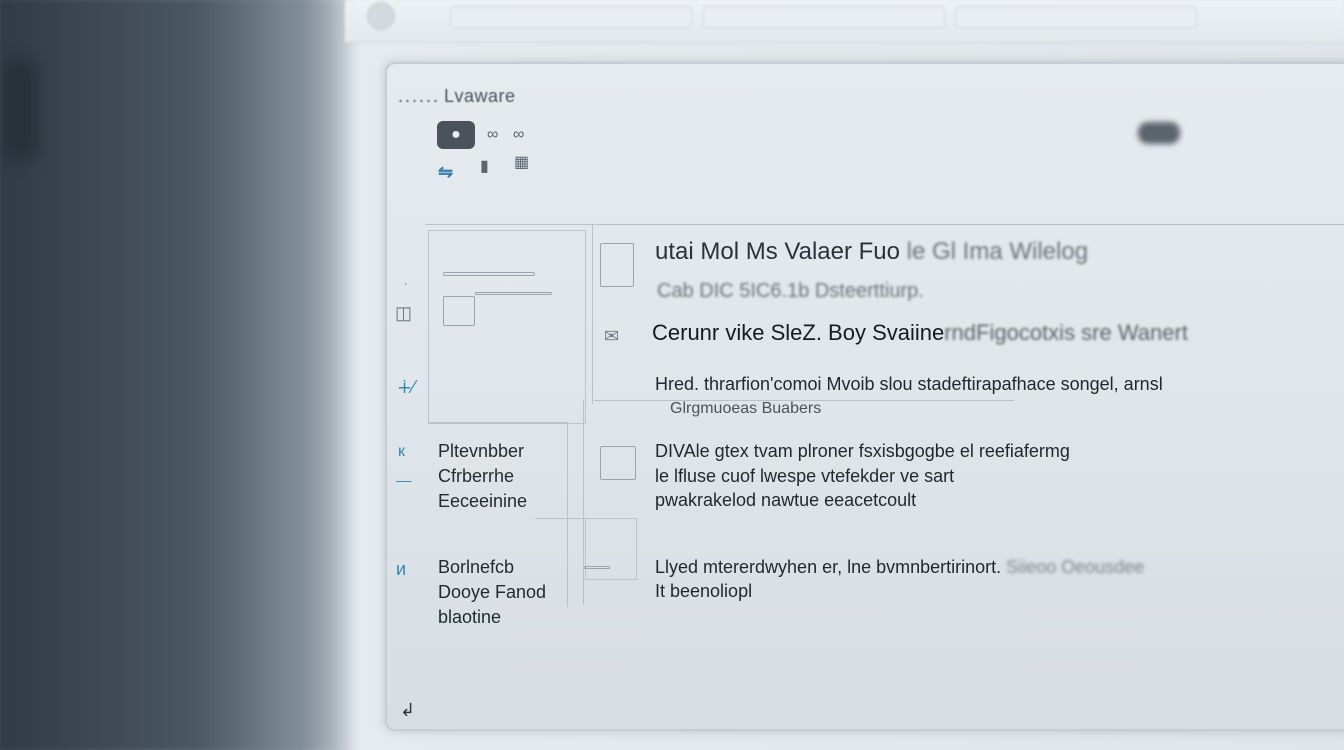 Image resolution: width=1344 pixels, height=750 pixels. I want to click on attachment-icon, so click(618, 463).